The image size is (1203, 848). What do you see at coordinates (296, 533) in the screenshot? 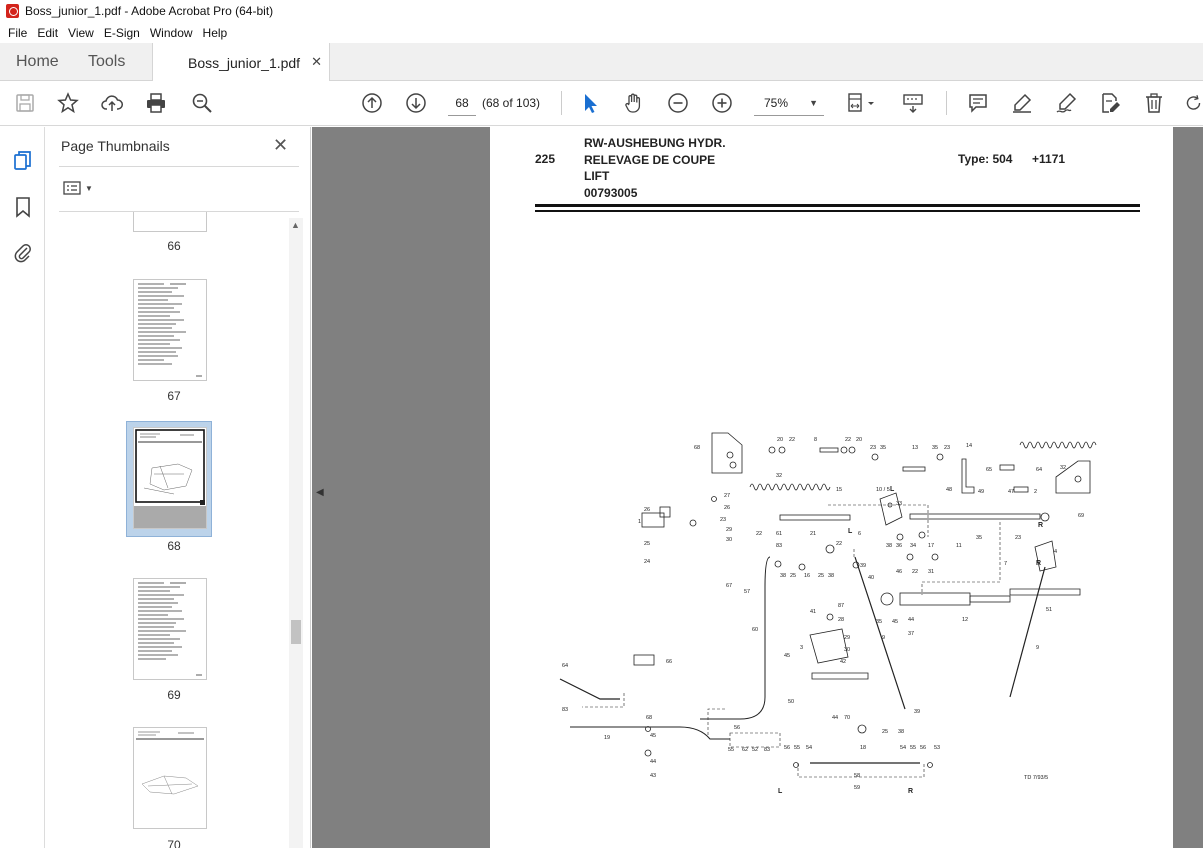
I see `thumbnail-scrollbar: ▲` at bounding box center [296, 533].